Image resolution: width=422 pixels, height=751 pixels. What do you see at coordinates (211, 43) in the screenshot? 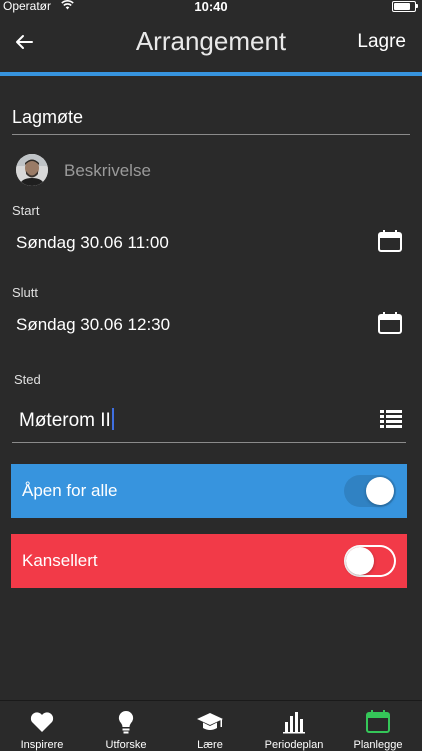
I see `nav-bar: Arrangement Lagre` at bounding box center [211, 43].